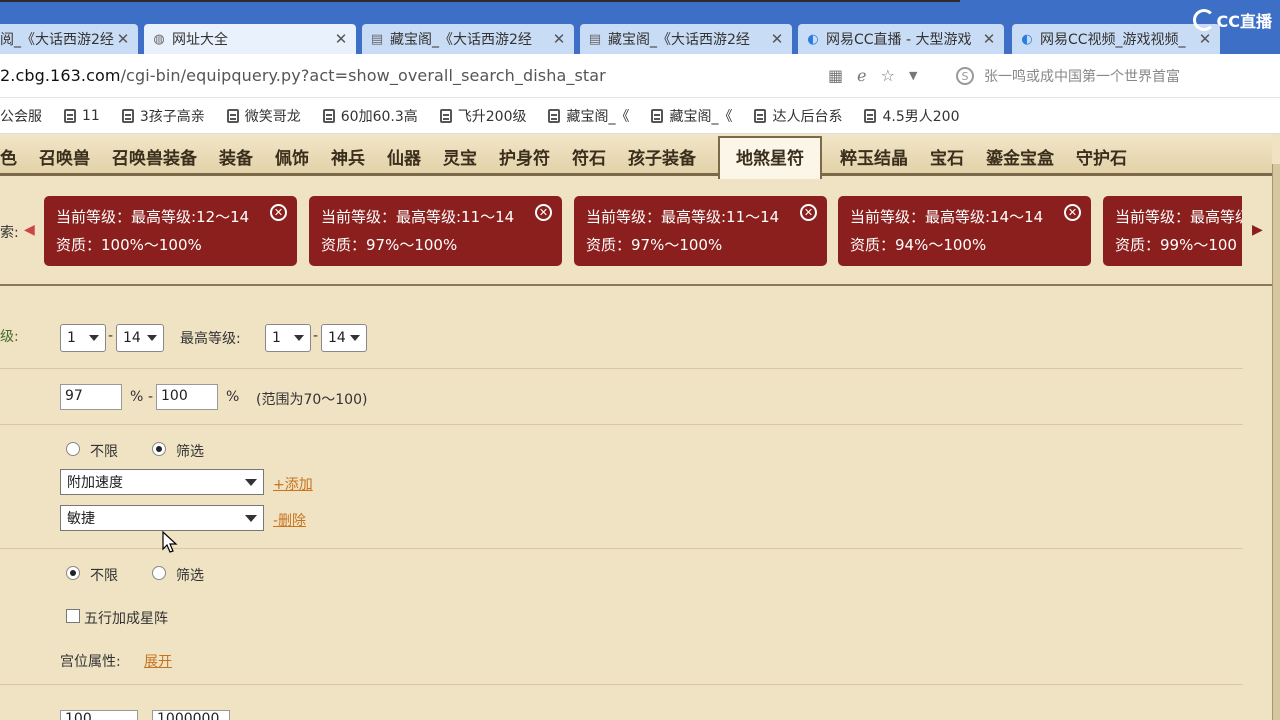  Describe the element at coordinates (293, 484) in the screenshot. I see `add-attribute-link: +添加` at that location.